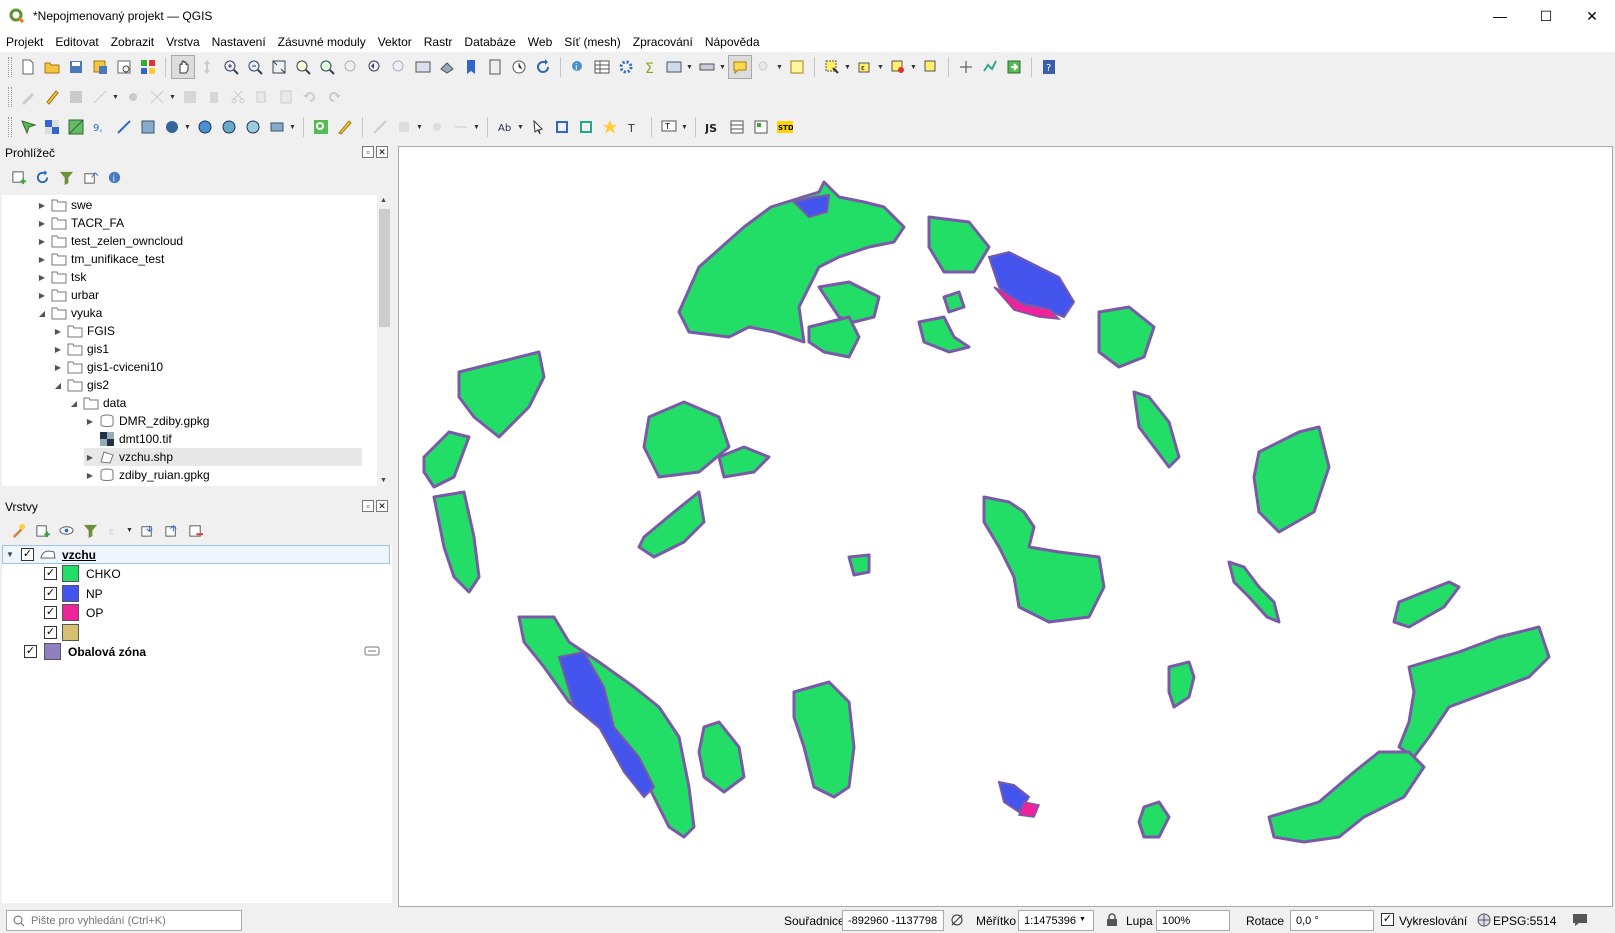 Image resolution: width=1615 pixels, height=933 pixels. I want to click on add-selected-layers-icon, so click(18, 177).